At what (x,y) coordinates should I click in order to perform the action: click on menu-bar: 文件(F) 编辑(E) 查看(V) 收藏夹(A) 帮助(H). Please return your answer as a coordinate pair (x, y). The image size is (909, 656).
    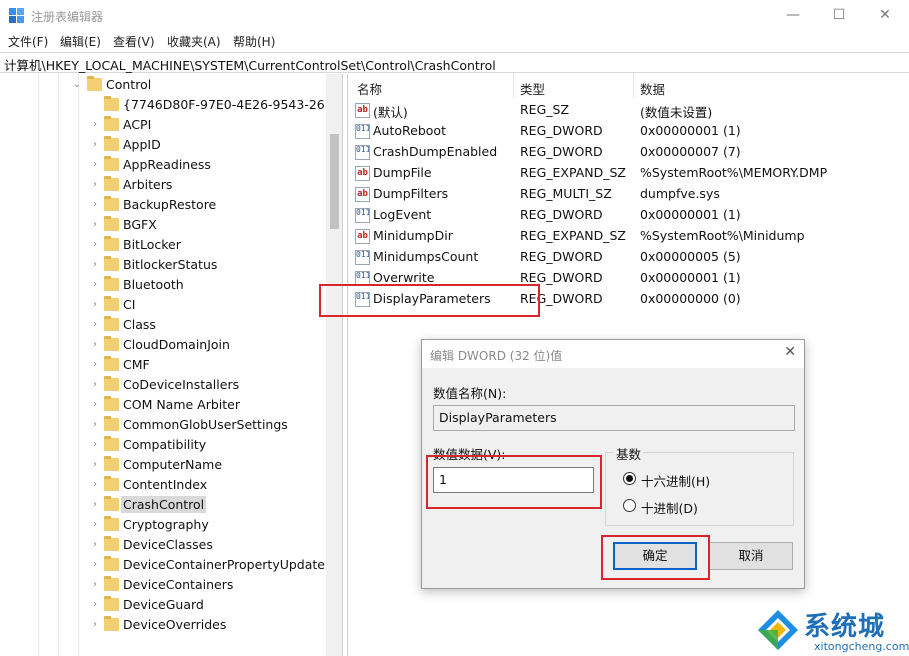
    Looking at the image, I should click on (454, 41).